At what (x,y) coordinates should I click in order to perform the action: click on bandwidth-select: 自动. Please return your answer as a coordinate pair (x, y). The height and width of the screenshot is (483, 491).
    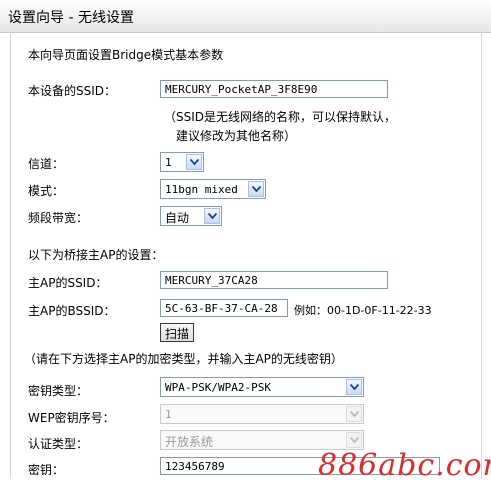
    Looking at the image, I should click on (191, 216).